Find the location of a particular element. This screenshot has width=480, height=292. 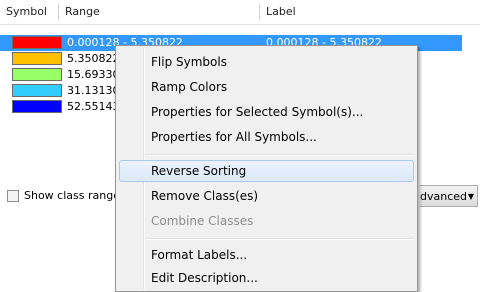

show-class-ranges-label: Show class range is located at coordinates (72, 196).